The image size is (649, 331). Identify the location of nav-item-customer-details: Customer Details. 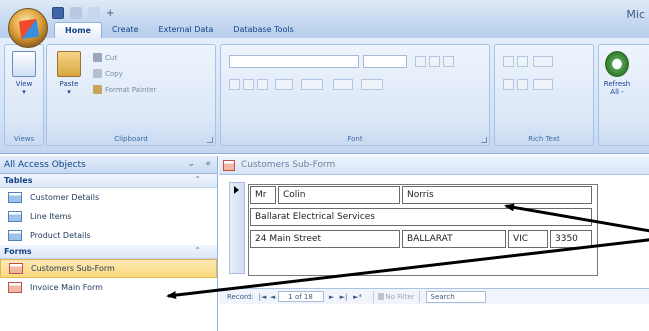
(108, 197).